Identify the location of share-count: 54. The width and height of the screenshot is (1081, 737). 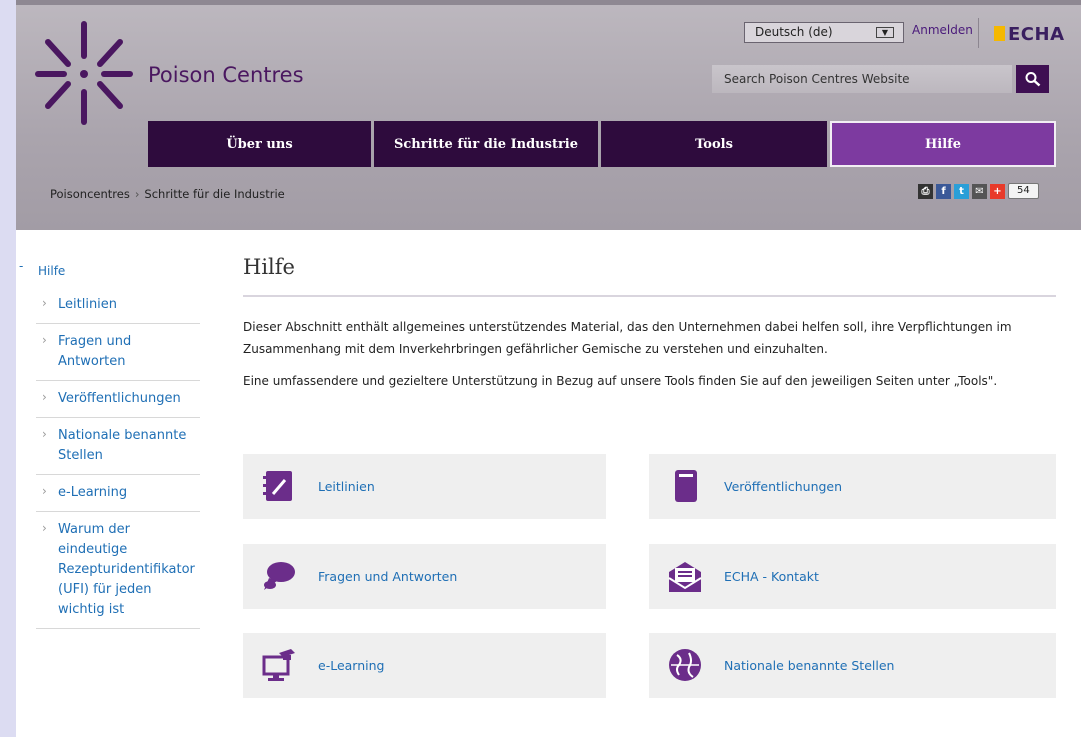
(1023, 191).